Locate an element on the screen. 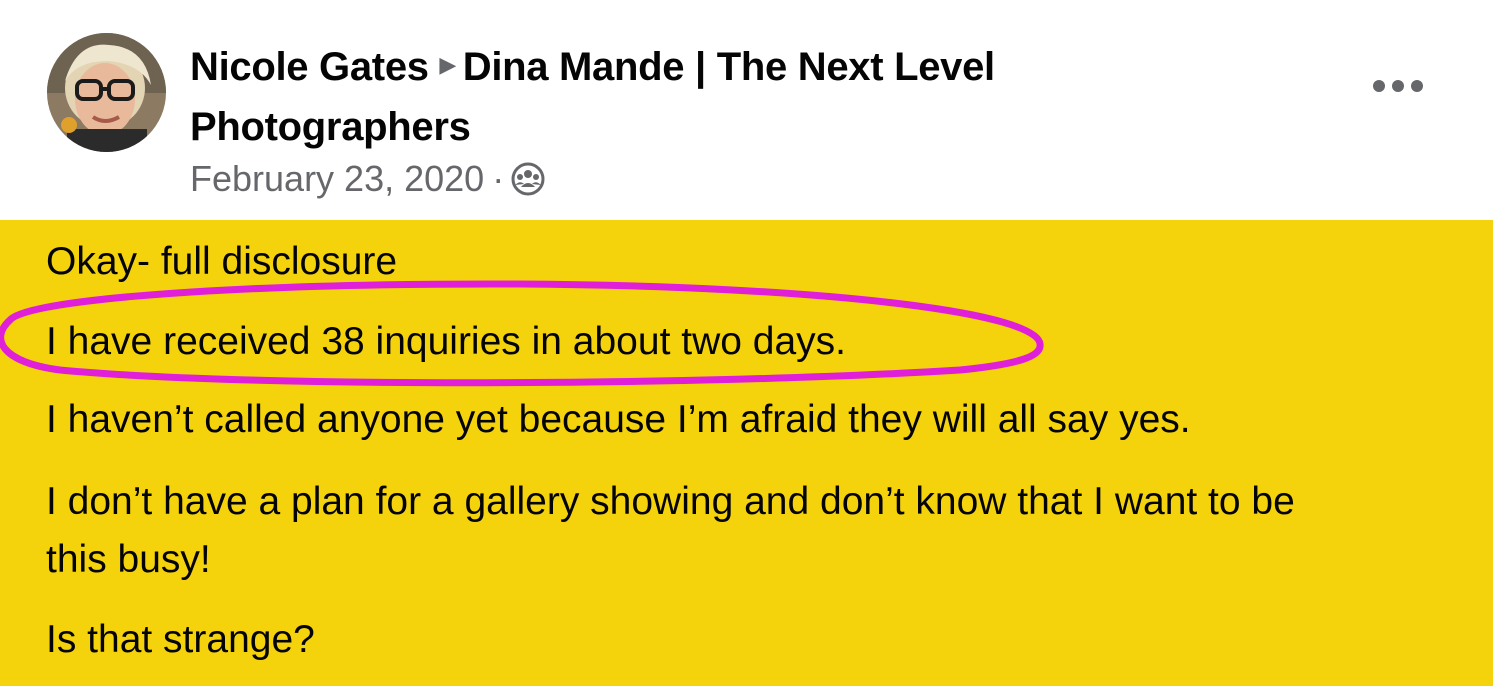 This screenshot has width=1493, height=686. caret-right-icon: ▶ is located at coordinates (448, 65).